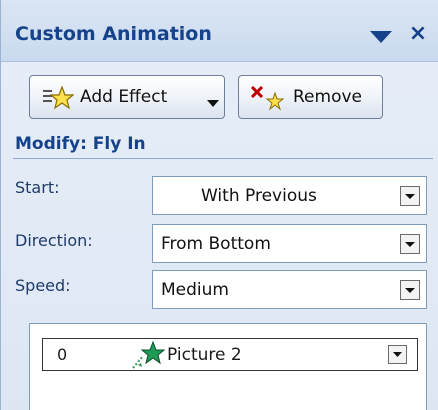  I want to click on section-divider, so click(223, 158).